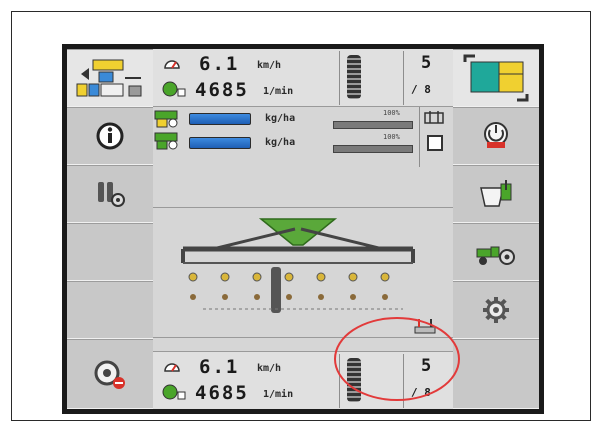  What do you see at coordinates (419, 137) in the screenshot?
I see `rates-separator` at bounding box center [419, 137].